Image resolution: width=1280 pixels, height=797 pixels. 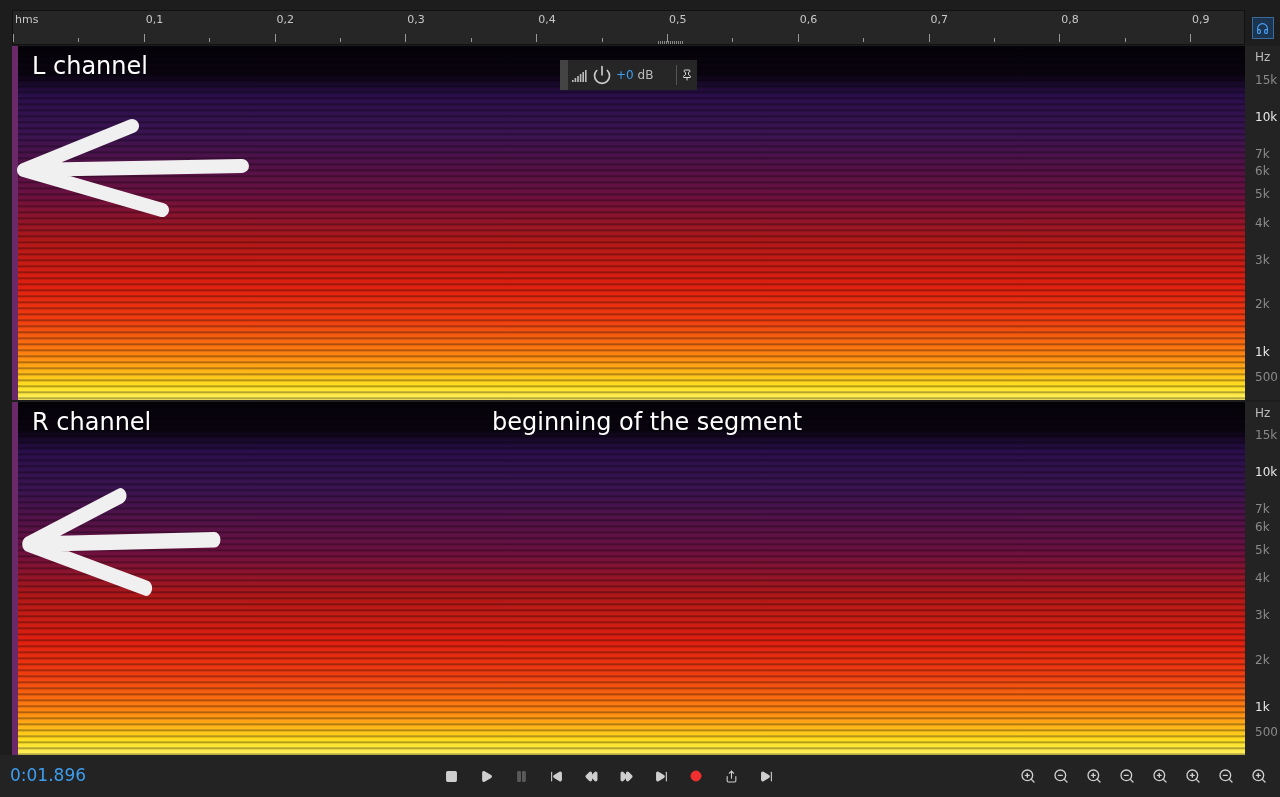 What do you see at coordinates (90, 66) in the screenshot?
I see `channel-label: L channel` at bounding box center [90, 66].